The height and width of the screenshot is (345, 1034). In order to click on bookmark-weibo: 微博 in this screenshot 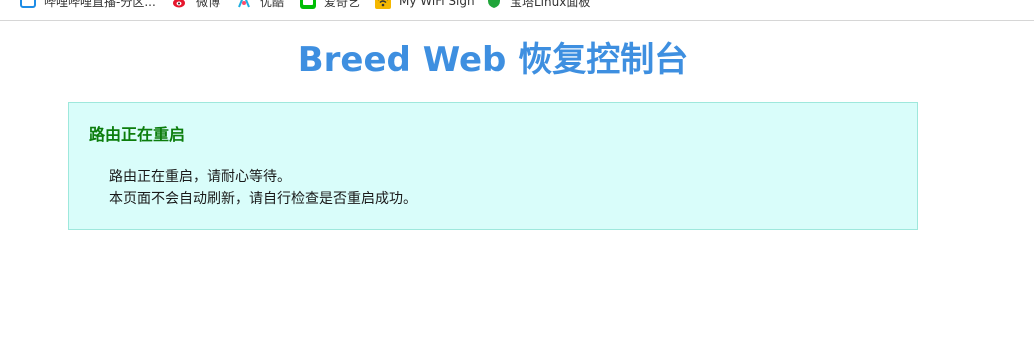, I will do `click(196, 5)`.